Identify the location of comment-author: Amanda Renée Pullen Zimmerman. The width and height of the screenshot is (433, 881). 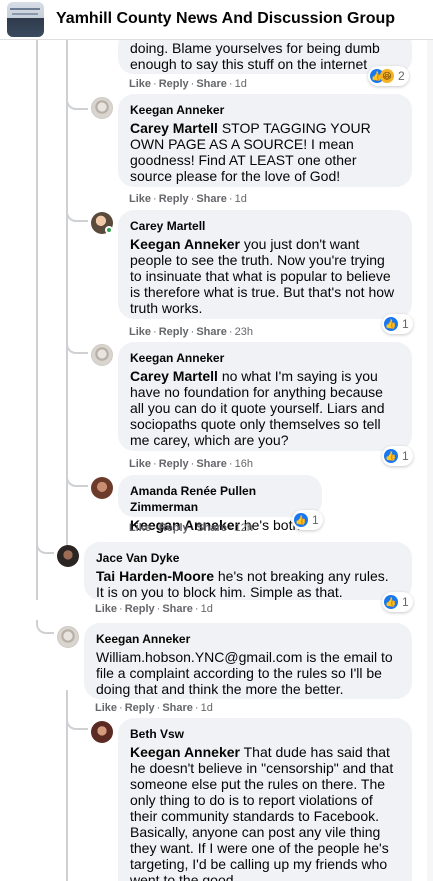
(220, 499).